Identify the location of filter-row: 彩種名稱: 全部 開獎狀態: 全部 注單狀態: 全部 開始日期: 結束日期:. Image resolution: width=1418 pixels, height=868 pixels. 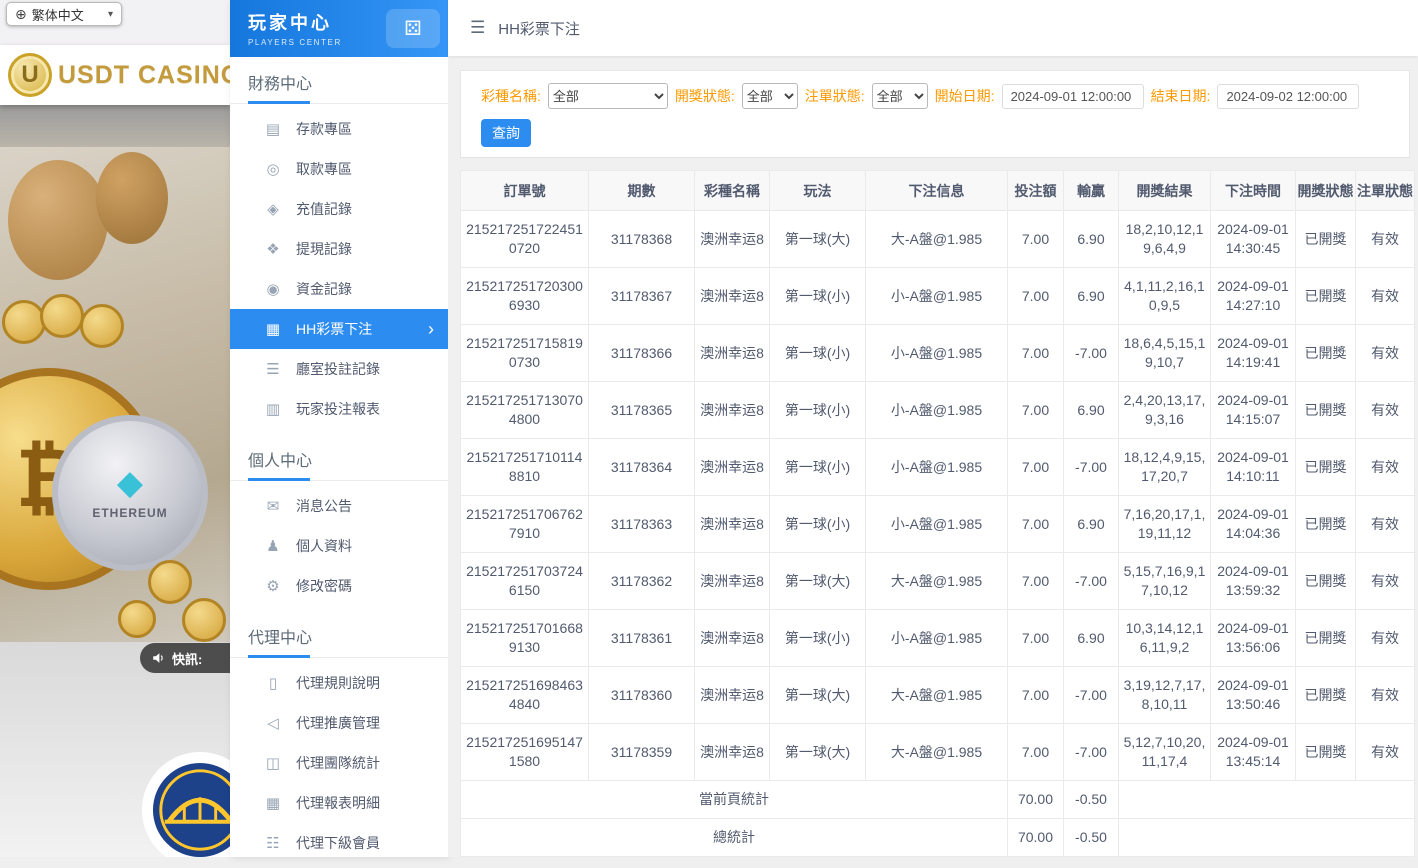
(935, 96).